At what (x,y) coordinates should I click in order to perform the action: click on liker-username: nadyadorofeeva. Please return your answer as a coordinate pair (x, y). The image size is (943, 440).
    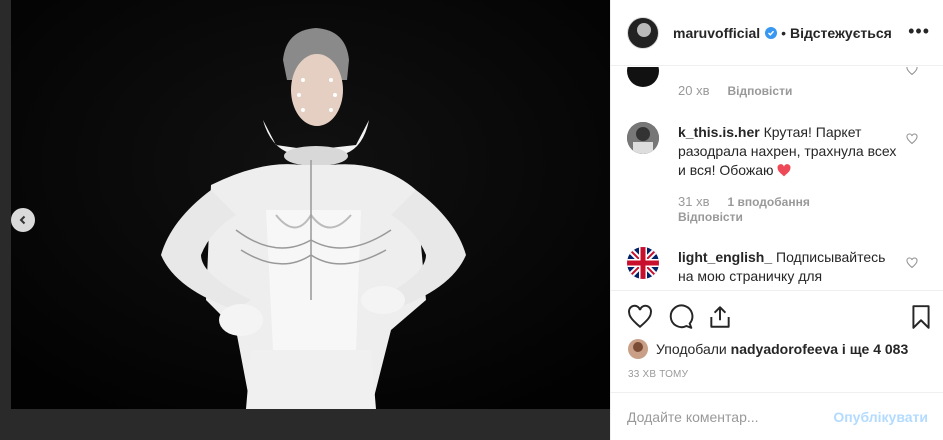
    Looking at the image, I should click on (784, 349).